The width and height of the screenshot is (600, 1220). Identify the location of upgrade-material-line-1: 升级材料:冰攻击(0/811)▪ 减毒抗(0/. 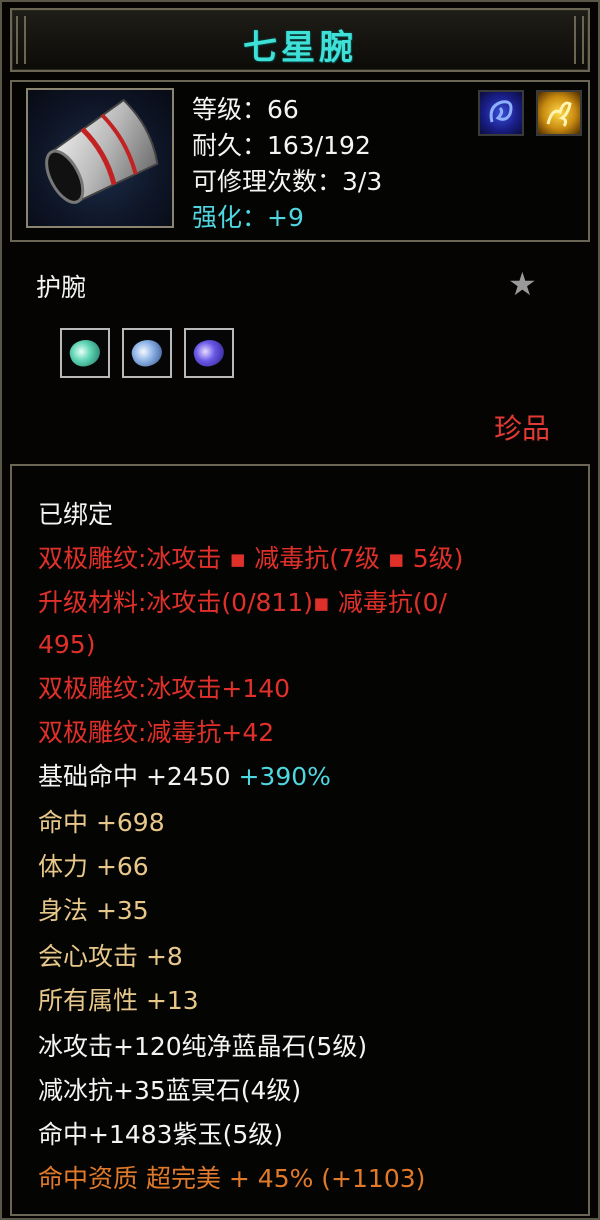
(242, 602).